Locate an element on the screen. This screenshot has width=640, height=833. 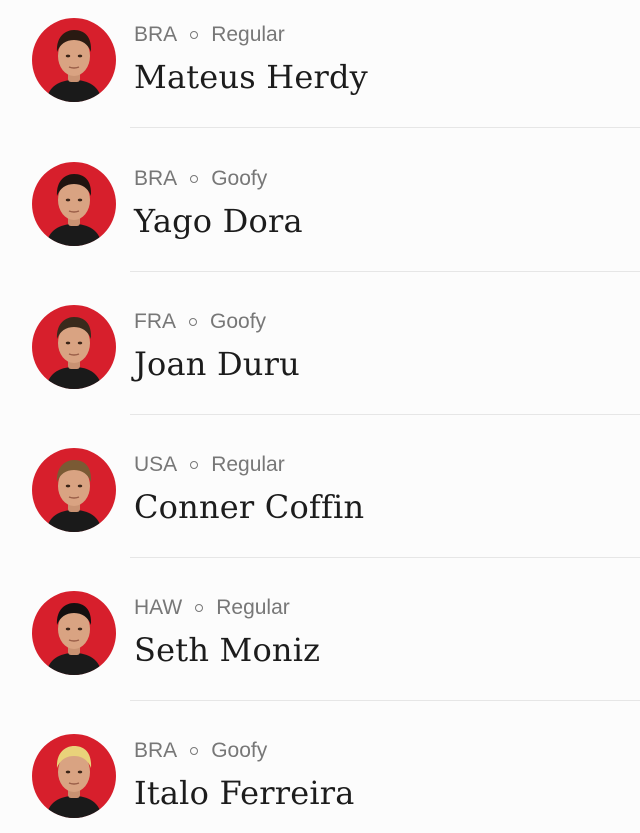
surfer-name: Mateus Herdy is located at coordinates (251, 77).